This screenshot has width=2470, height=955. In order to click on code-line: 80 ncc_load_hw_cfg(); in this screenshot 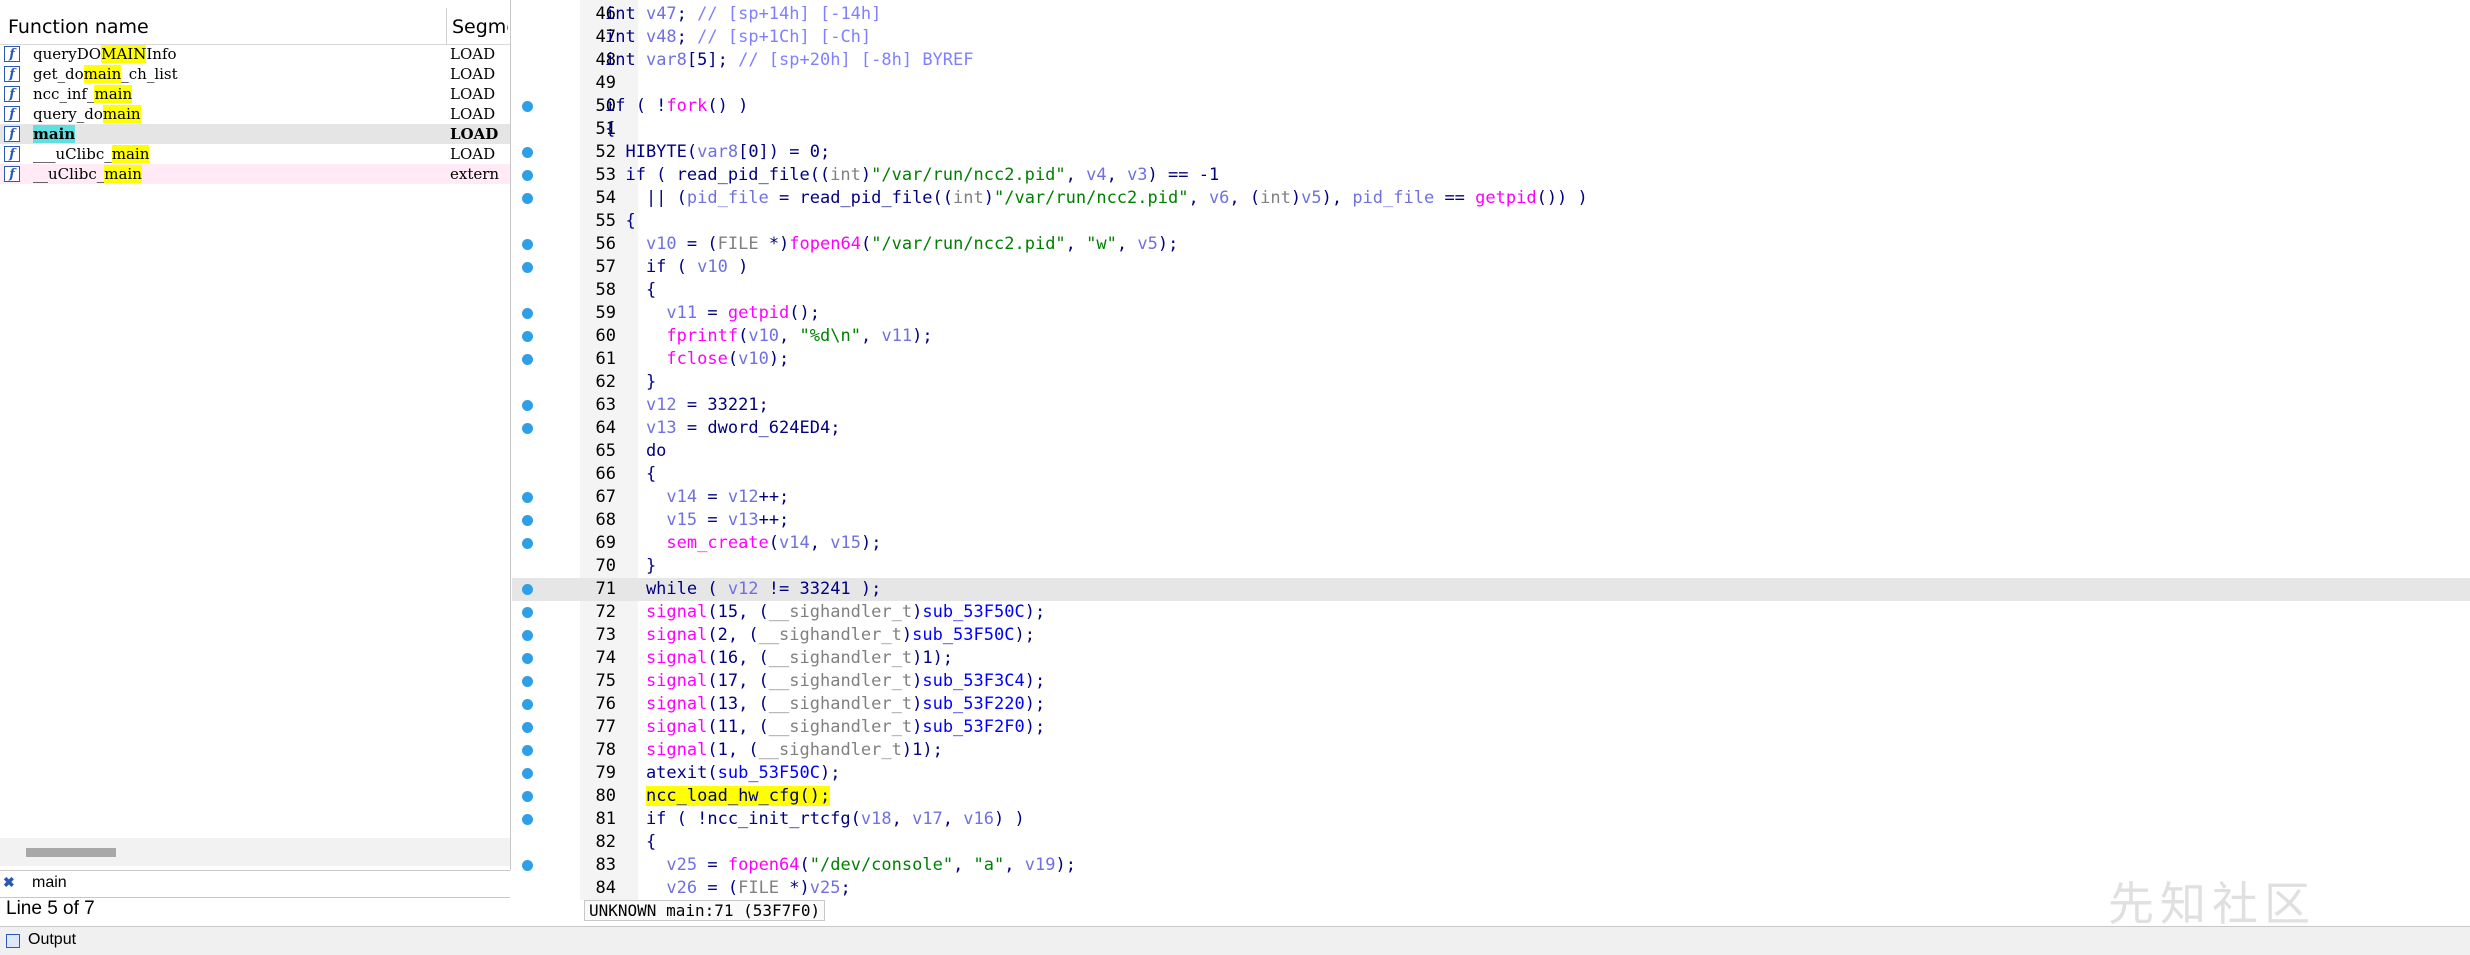, I will do `click(1491, 796)`.